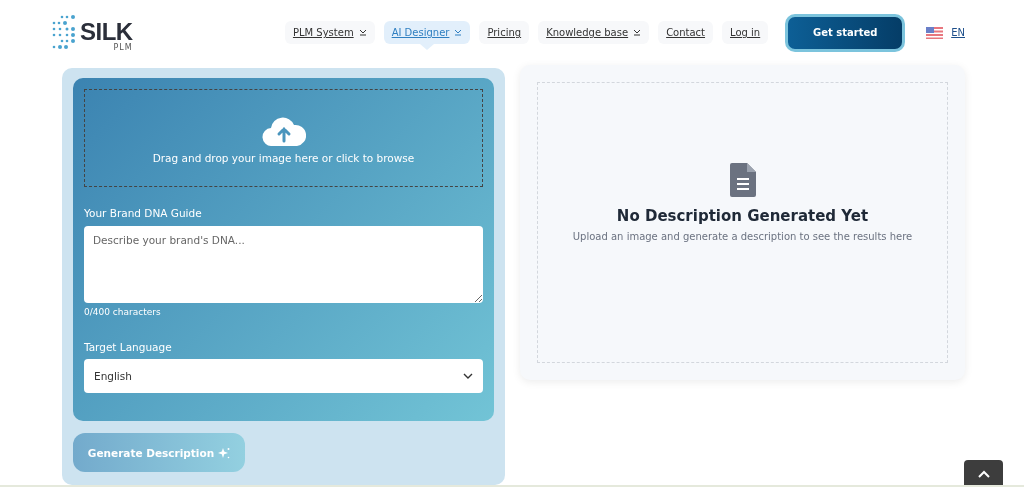  I want to click on empty-state-title: No Description Generated Yet, so click(742, 216).